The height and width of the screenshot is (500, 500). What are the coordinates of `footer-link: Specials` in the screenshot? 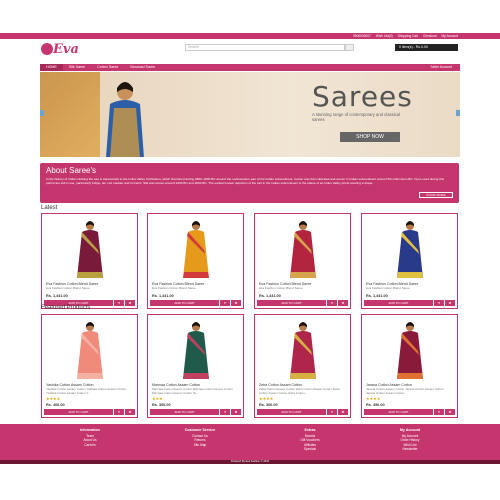 It's located at (310, 449).